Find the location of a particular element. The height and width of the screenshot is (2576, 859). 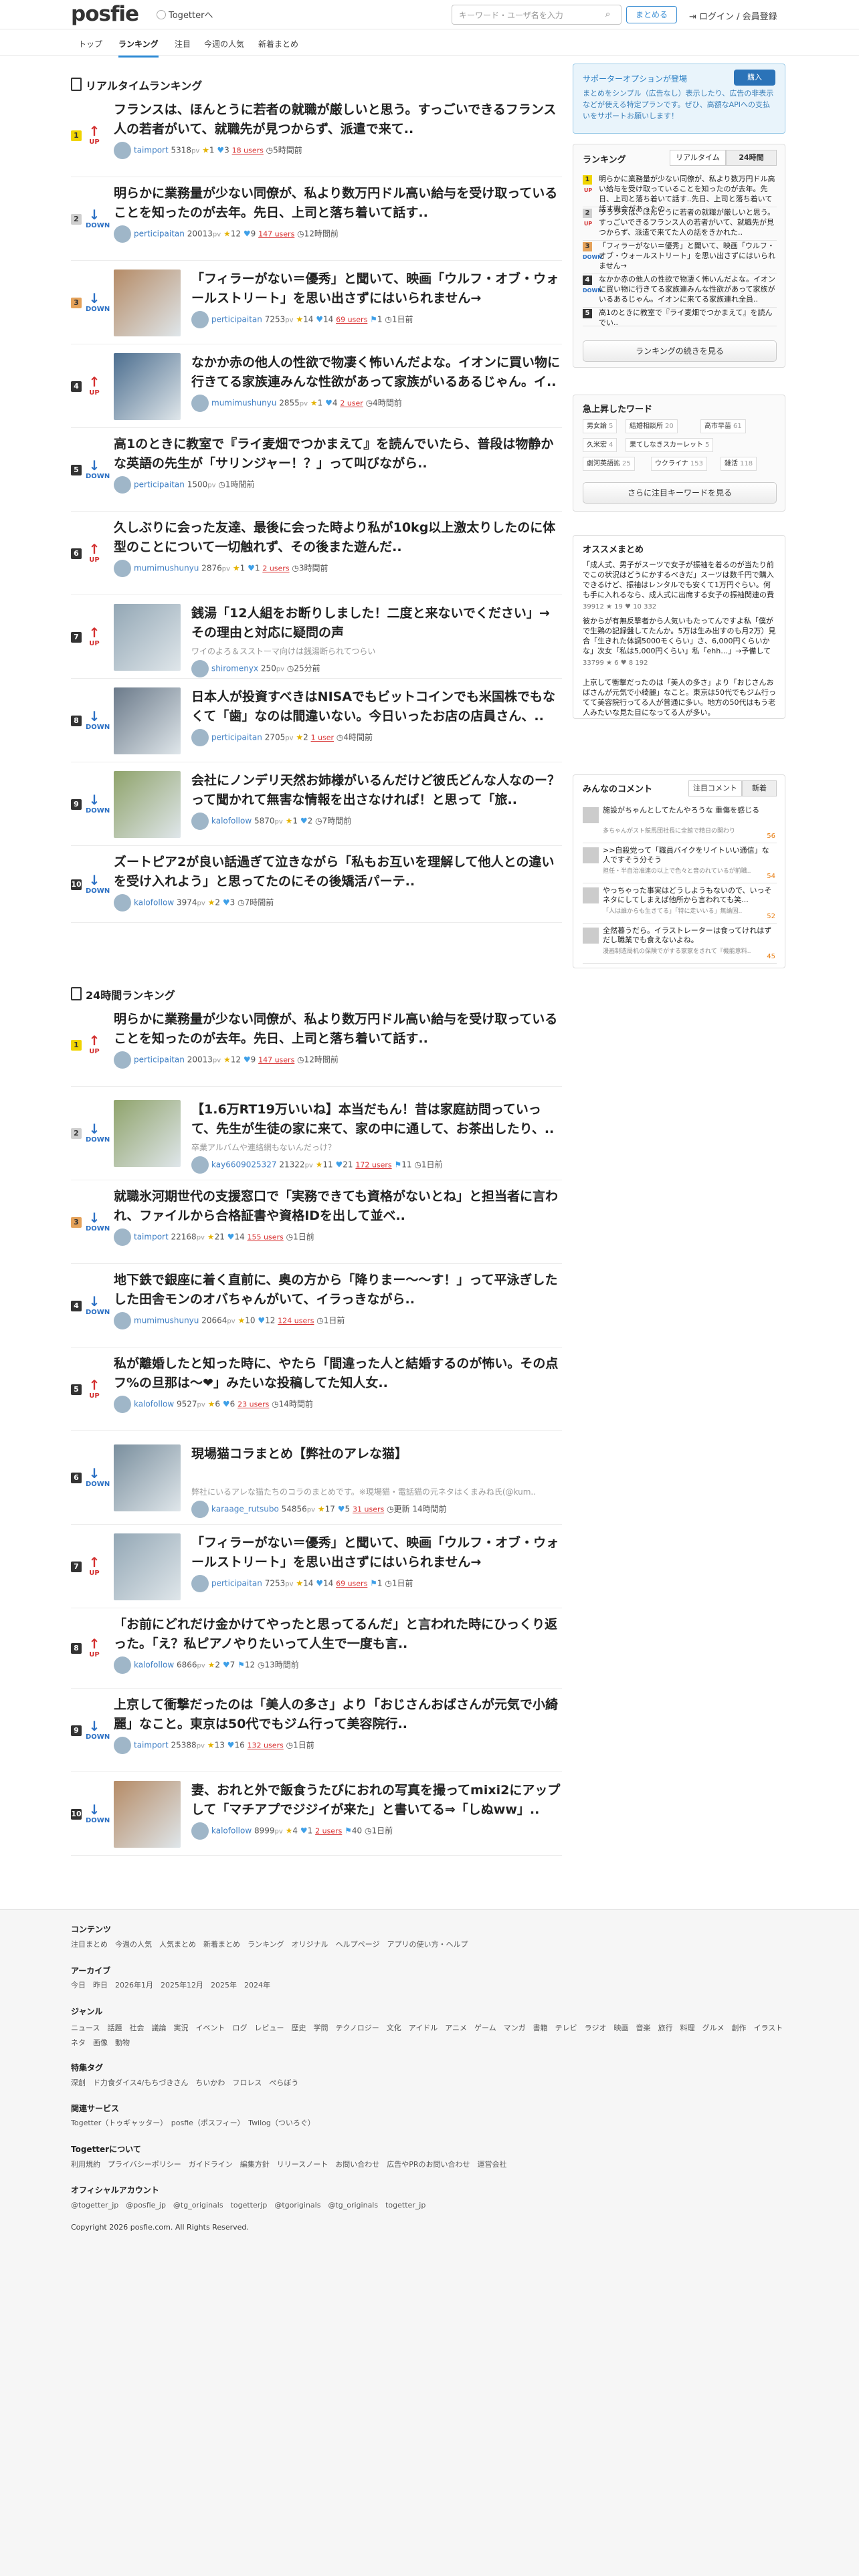

tab-24h: 24時間 is located at coordinates (752, 158).